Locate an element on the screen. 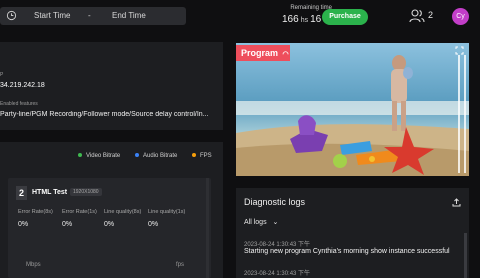 The image size is (480, 278). stream-number-badge: 2 is located at coordinates (21, 193).